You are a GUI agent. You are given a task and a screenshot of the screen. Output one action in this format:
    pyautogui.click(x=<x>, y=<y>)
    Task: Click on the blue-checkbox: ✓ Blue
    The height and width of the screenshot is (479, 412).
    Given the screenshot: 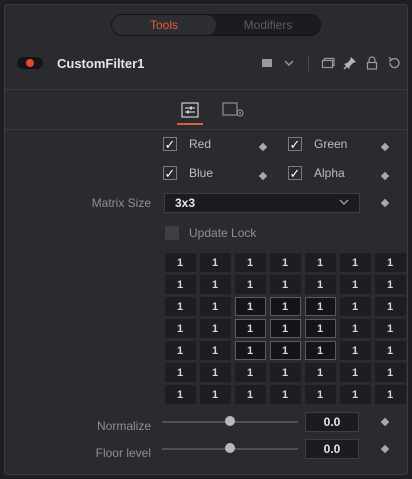 What is the action you would take?
    pyautogui.click(x=188, y=173)
    